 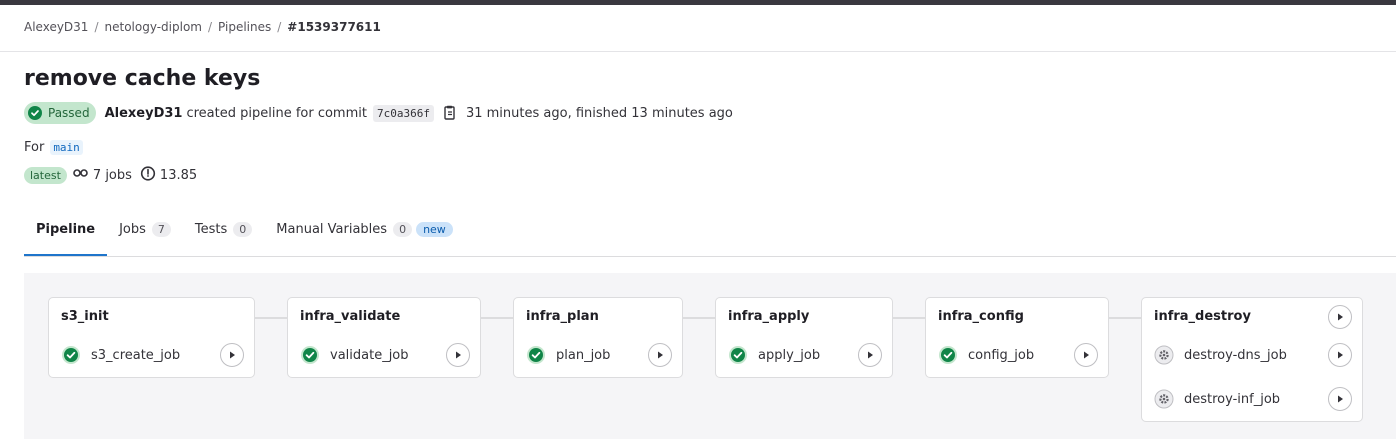 I want to click on stage-infra-plan: infra_plan plan_job, so click(x=598, y=337).